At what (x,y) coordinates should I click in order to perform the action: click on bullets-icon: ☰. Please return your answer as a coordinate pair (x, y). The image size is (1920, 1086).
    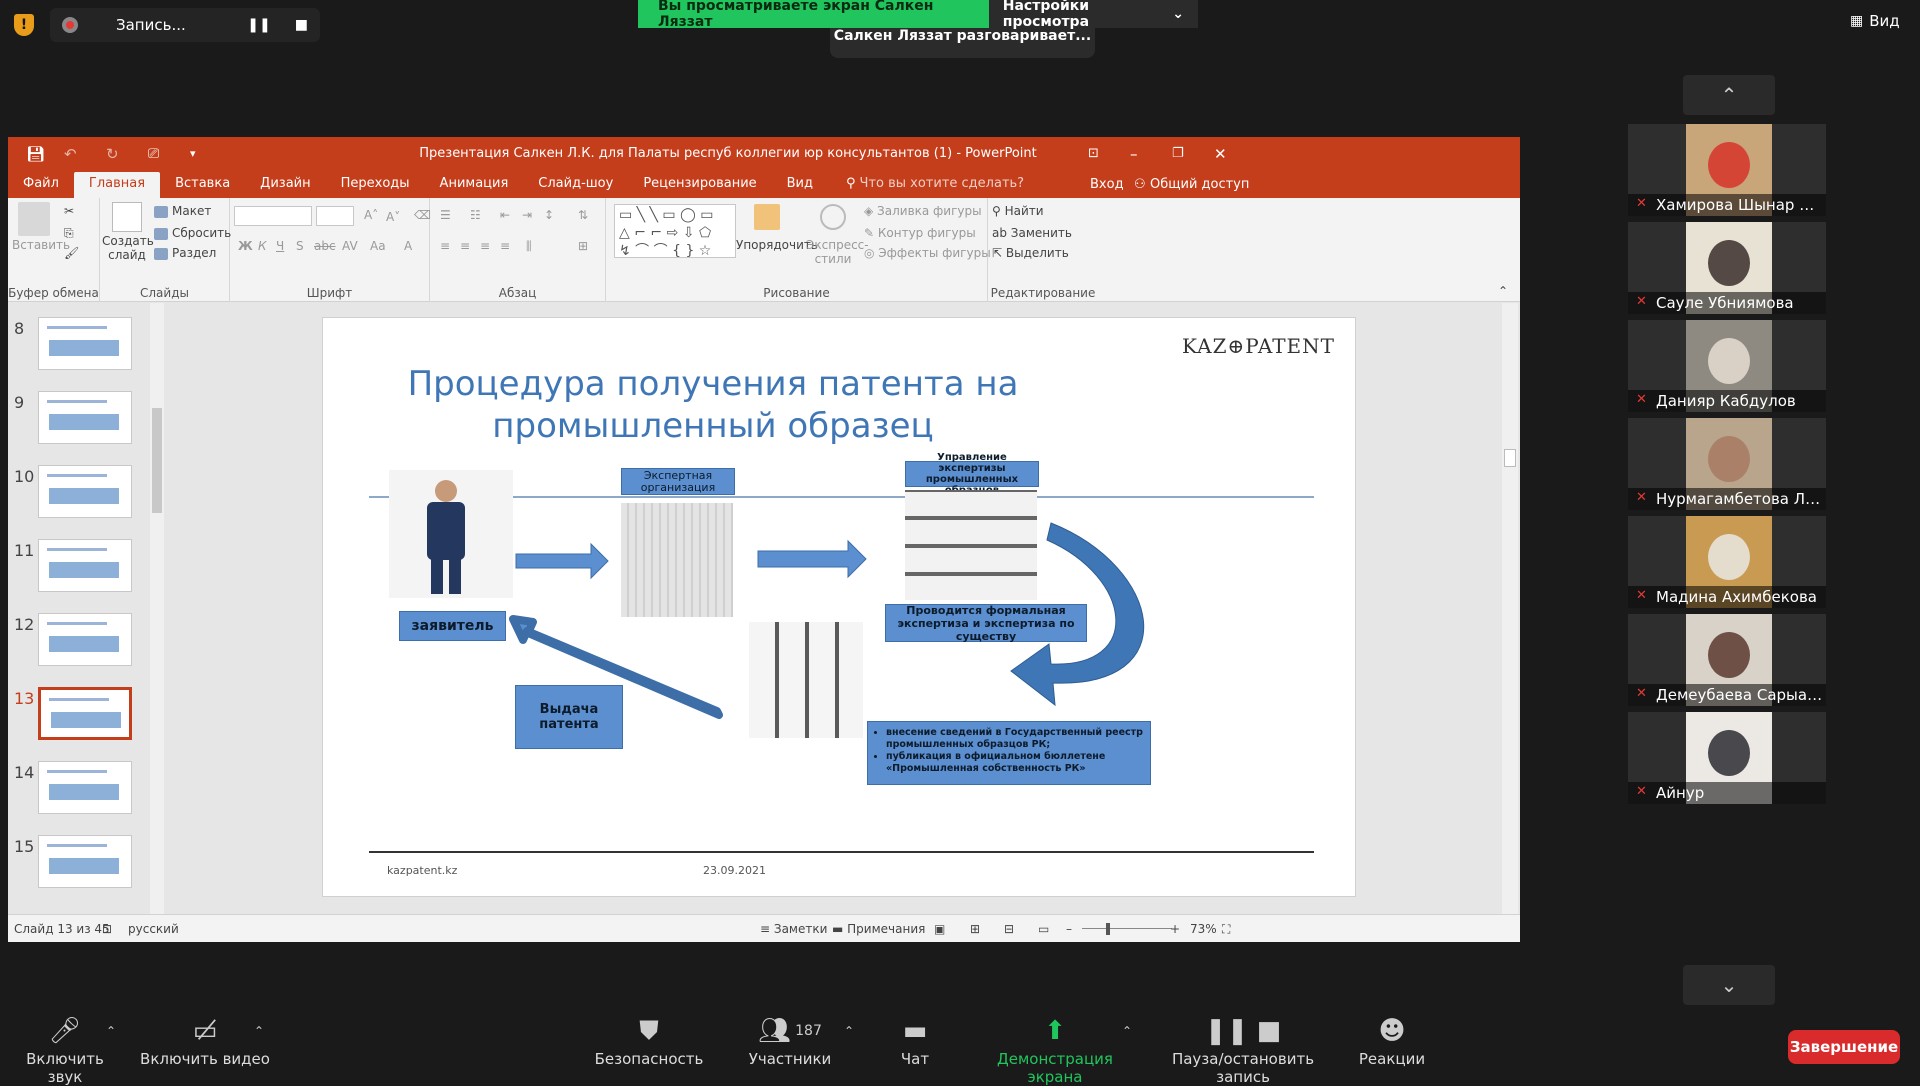
    Looking at the image, I should click on (445, 215).